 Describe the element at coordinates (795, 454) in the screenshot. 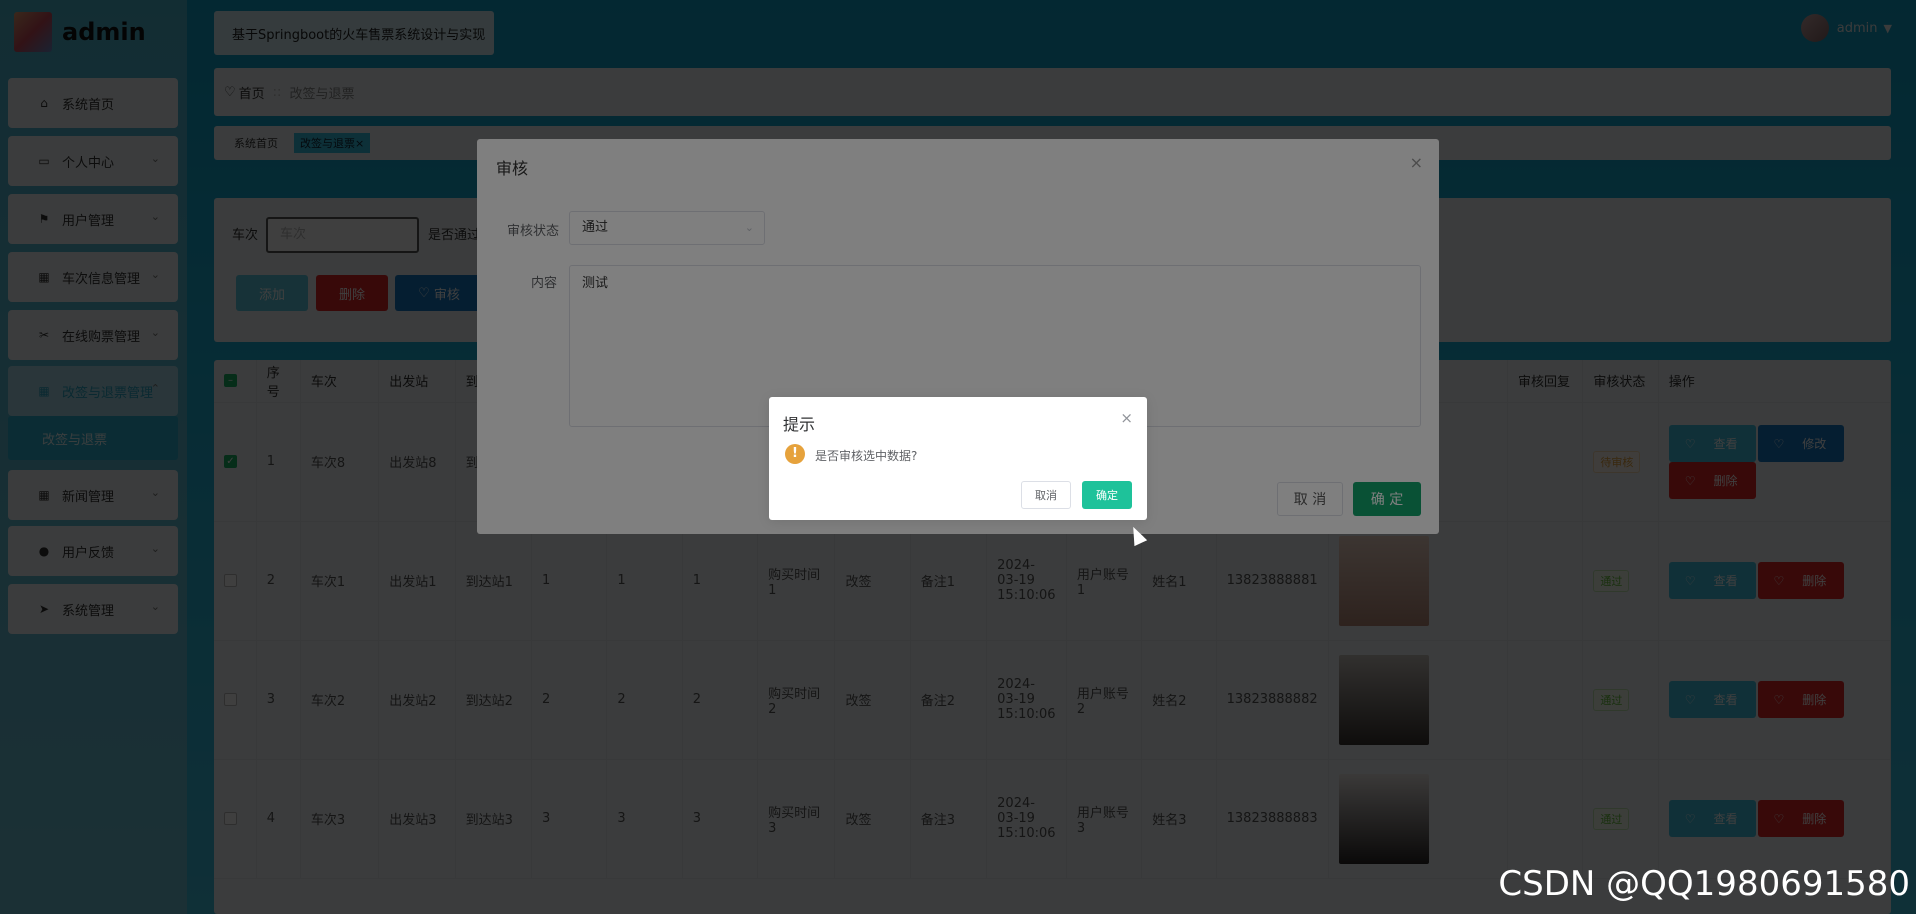

I see `warning-icon: !` at that location.